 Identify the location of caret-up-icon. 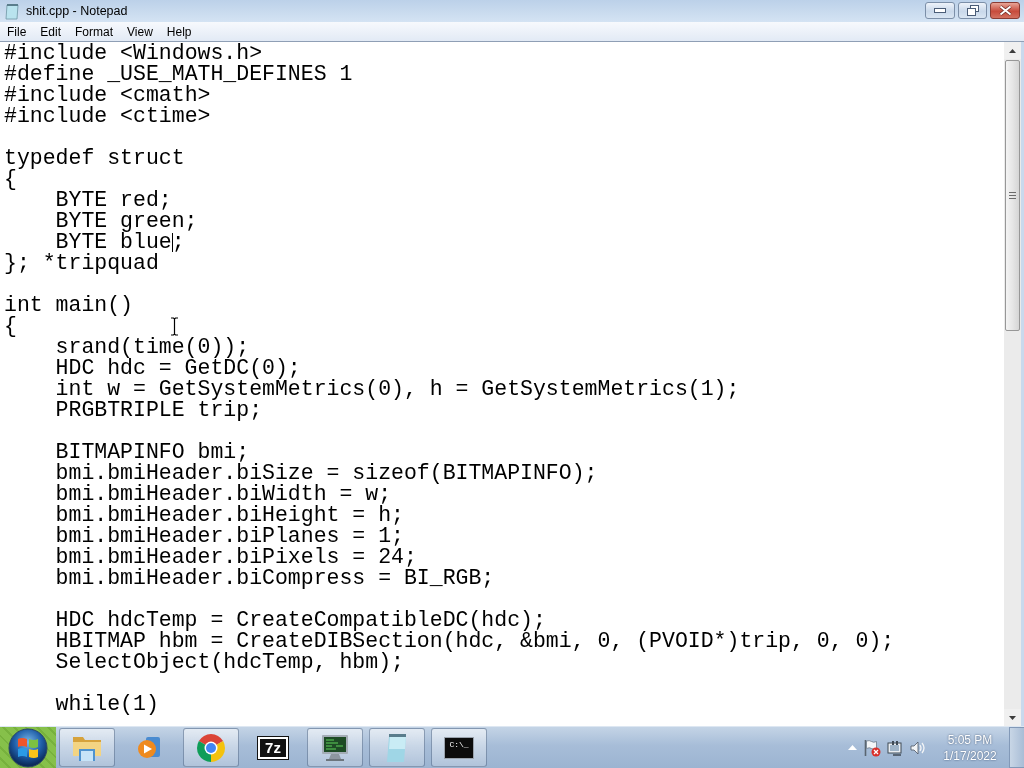
(1012, 50).